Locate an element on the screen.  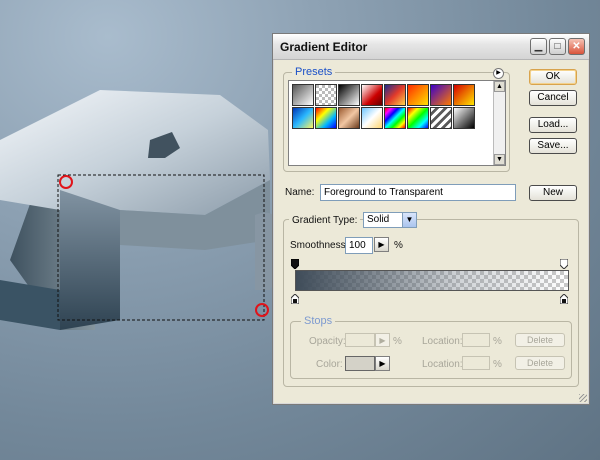
scroll-down-icon: ▼ is located at coordinates (499, 159).